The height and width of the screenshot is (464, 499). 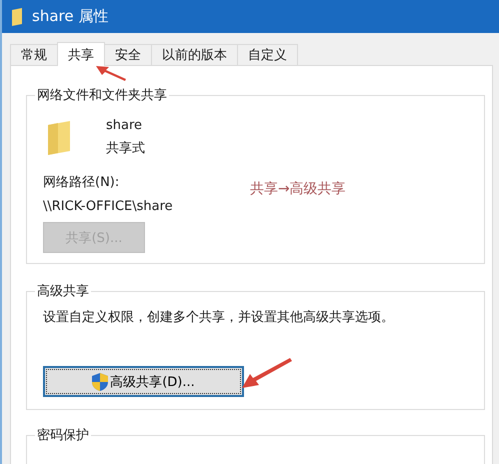 What do you see at coordinates (100, 381) in the screenshot?
I see `shield-icon` at bounding box center [100, 381].